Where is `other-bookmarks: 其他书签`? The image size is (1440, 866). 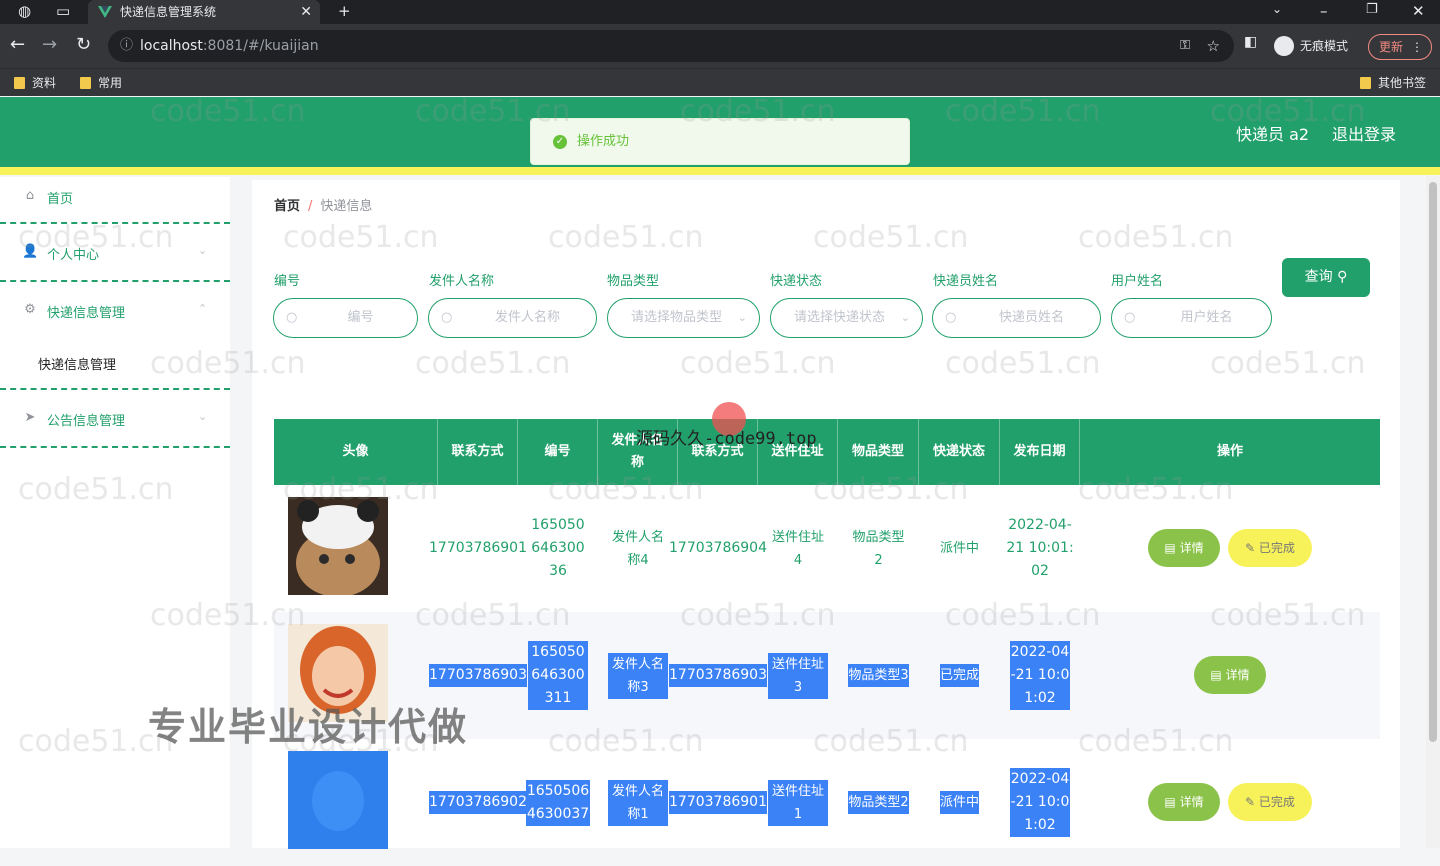
other-bookmarks: 其他书签 is located at coordinates (1393, 83).